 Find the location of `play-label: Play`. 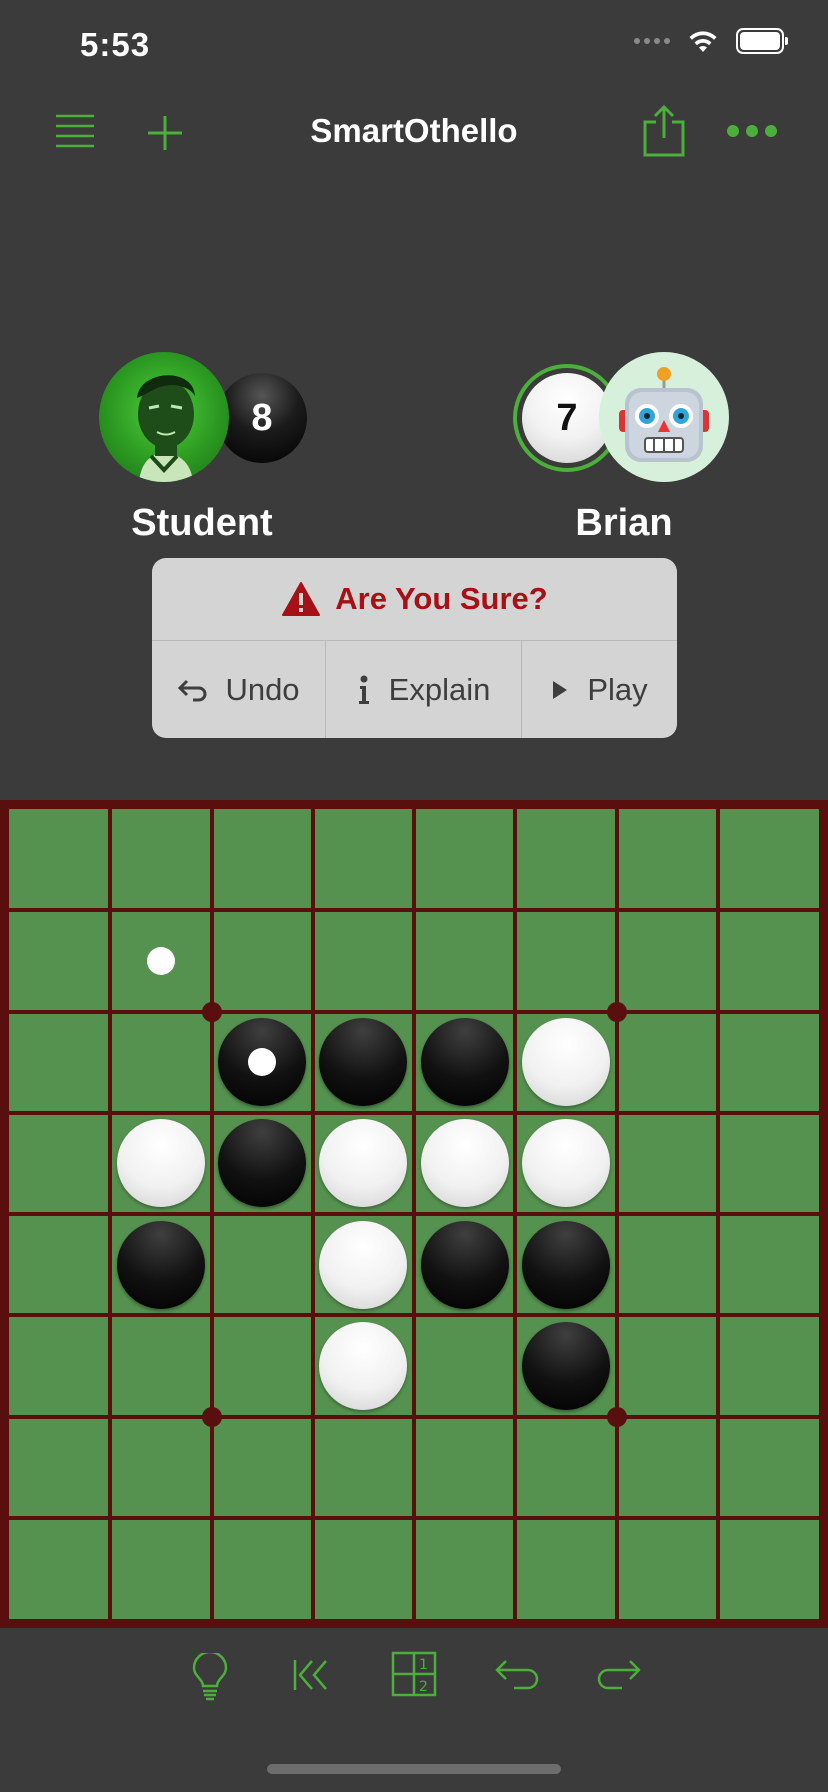

play-label: Play is located at coordinates (617, 689).